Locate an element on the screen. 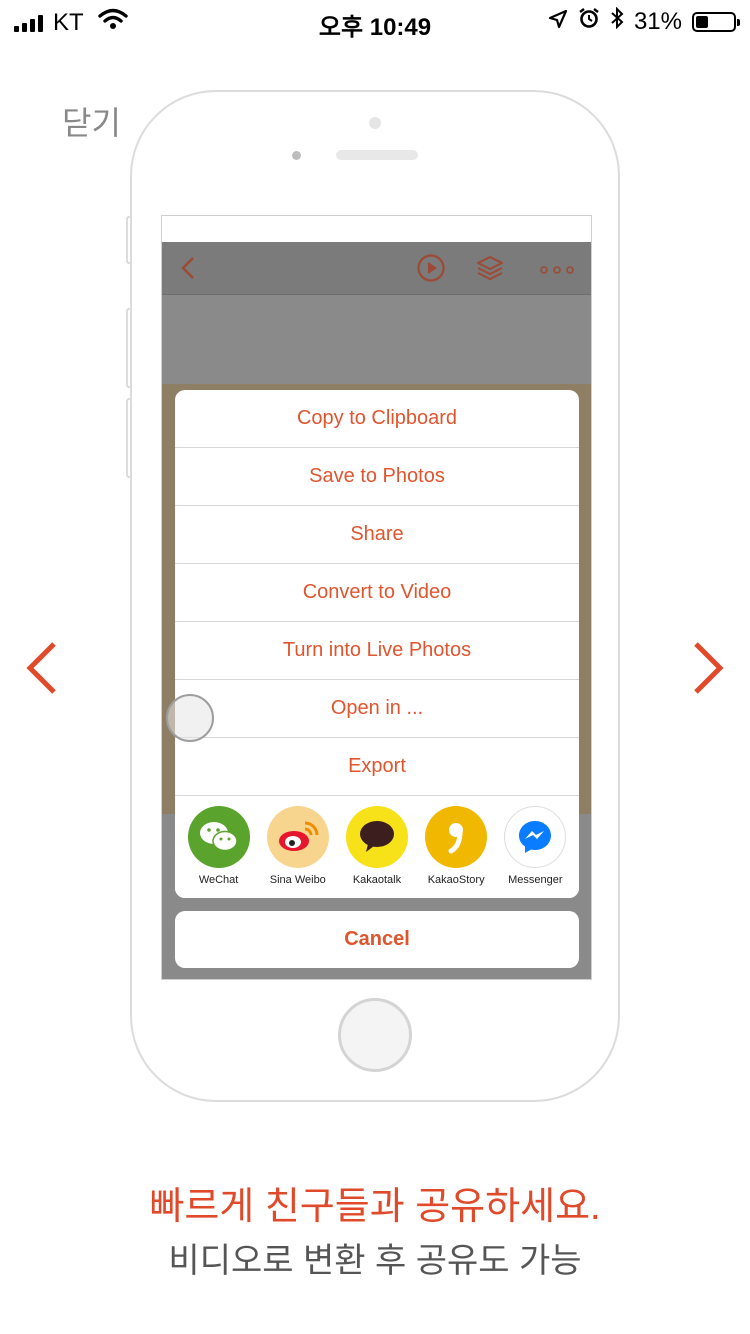  share-target-label: WeChat is located at coordinates (218, 880).